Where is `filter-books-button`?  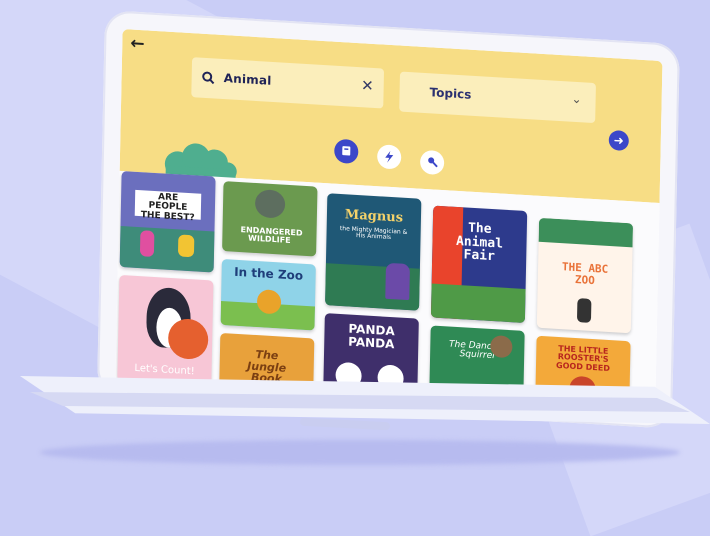 filter-books-button is located at coordinates (346, 151).